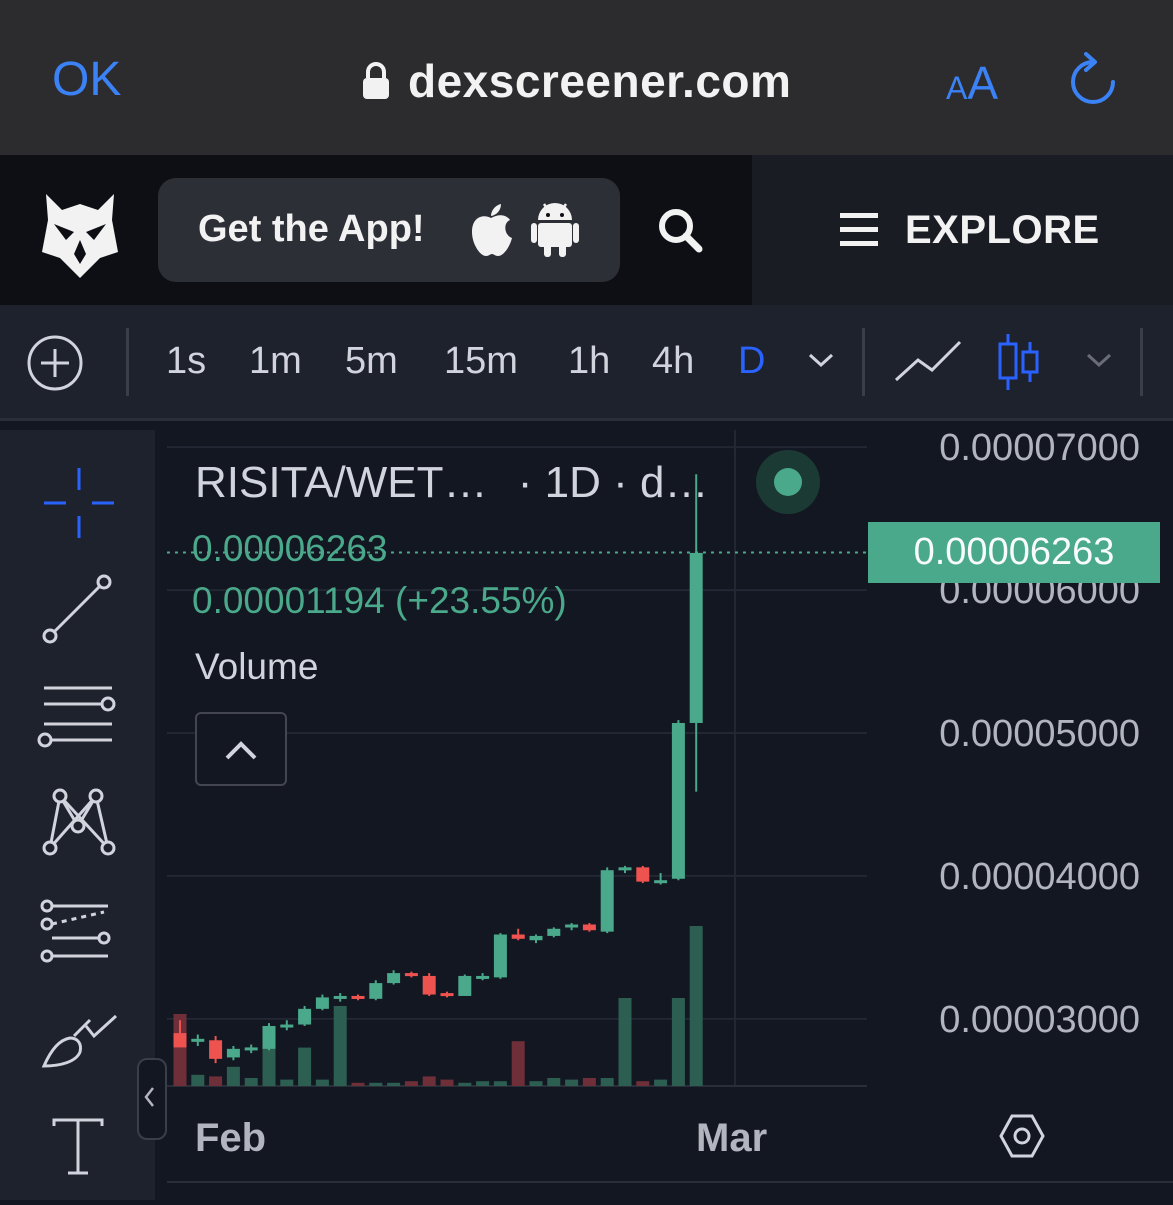 The image size is (1173, 1205). Describe the element at coordinates (491, 232) in the screenshot. I see `apple-icon` at that location.